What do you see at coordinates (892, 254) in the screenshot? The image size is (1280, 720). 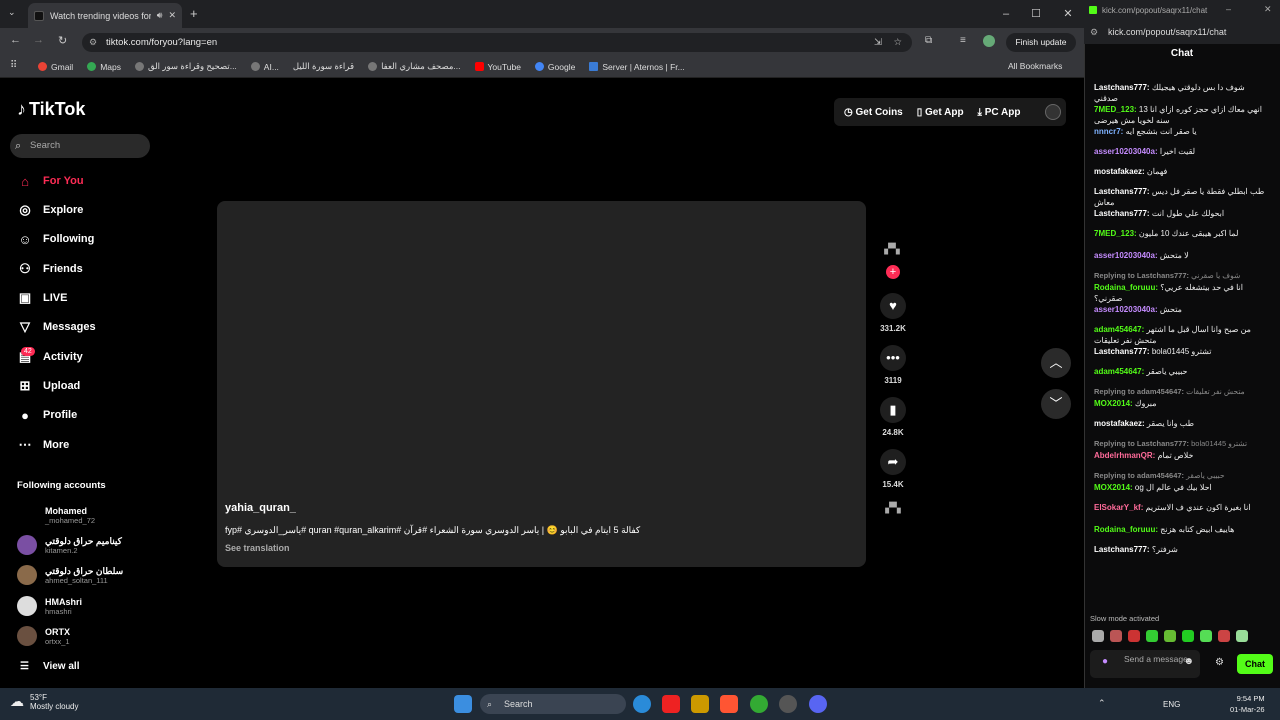 I see `creator-avatar: ▞▚` at bounding box center [892, 254].